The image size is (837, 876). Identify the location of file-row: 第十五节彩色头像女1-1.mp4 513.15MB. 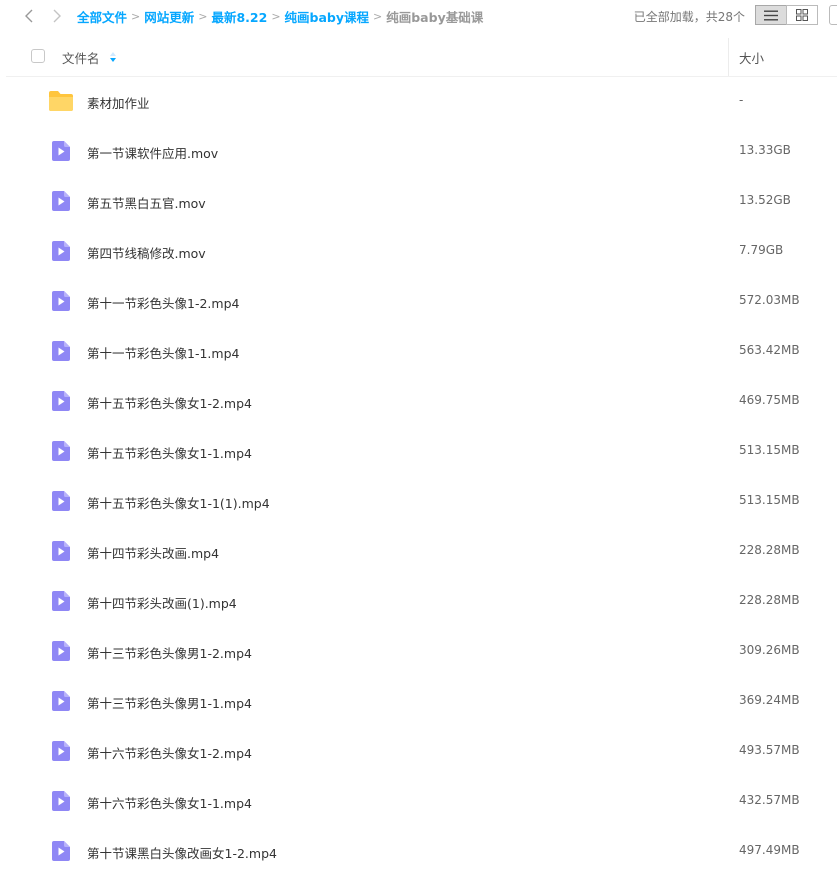
(418, 451).